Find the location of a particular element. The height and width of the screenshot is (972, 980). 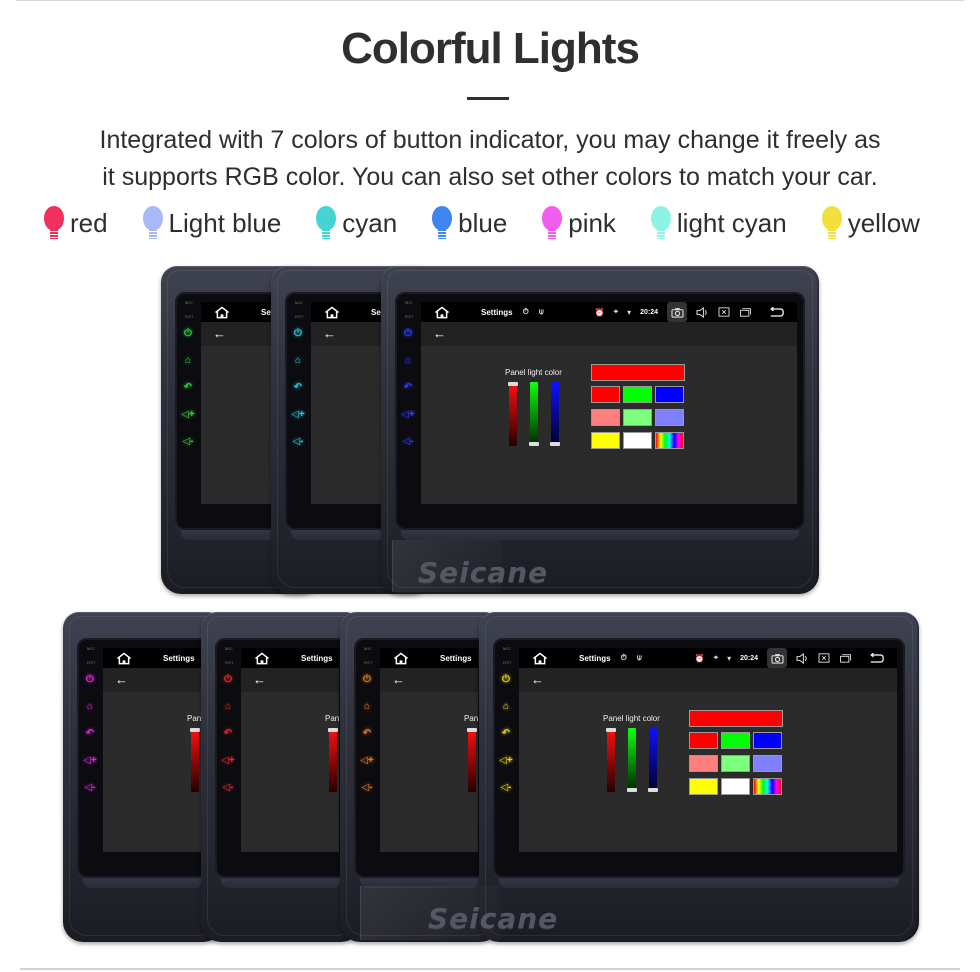

seicane-watermark: Seicane is located at coordinates (493, 918).